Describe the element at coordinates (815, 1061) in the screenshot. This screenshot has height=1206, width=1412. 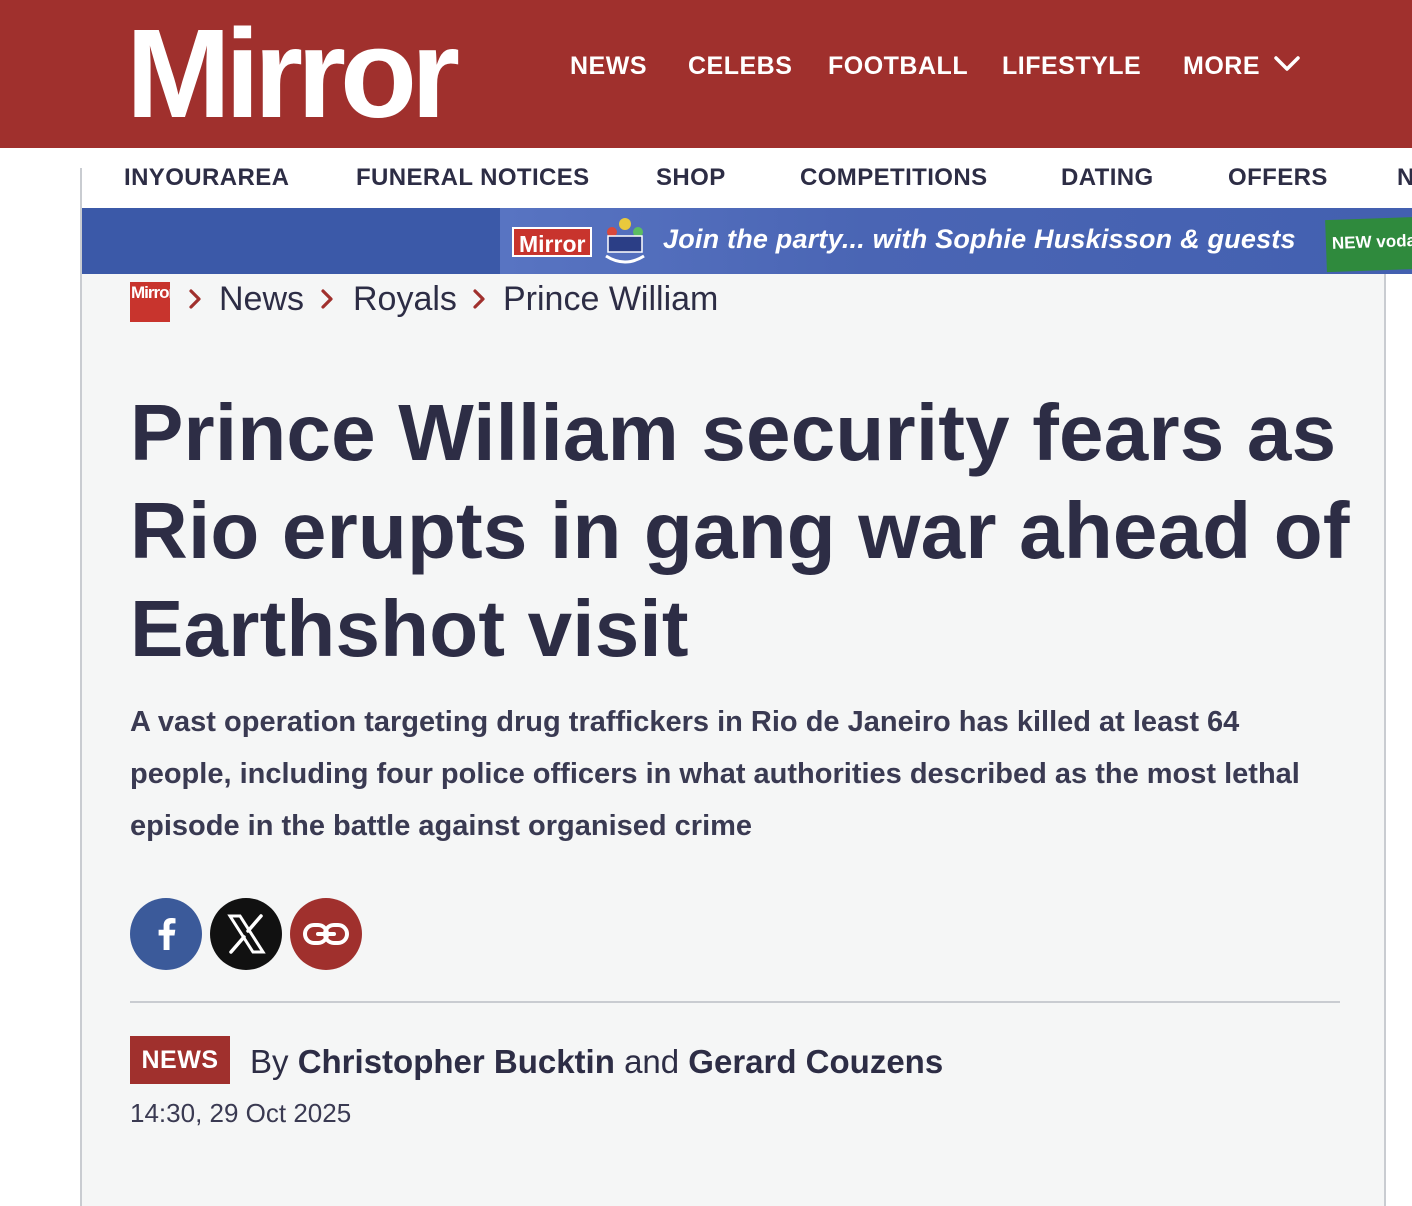
I see `author-gerard-couzens: Gerard Couzens` at that location.